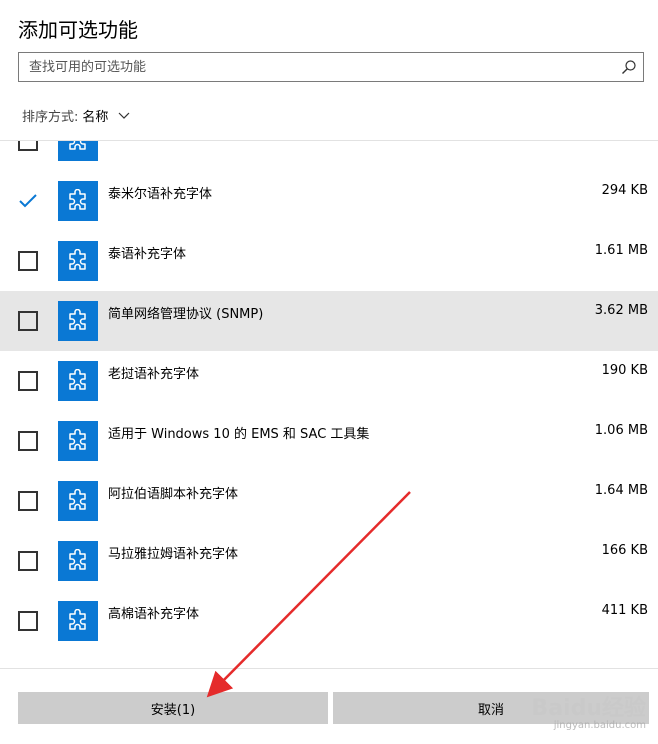 Image resolution: width=658 pixels, height=744 pixels. What do you see at coordinates (324, 67) in the screenshot?
I see `search-input` at bounding box center [324, 67].